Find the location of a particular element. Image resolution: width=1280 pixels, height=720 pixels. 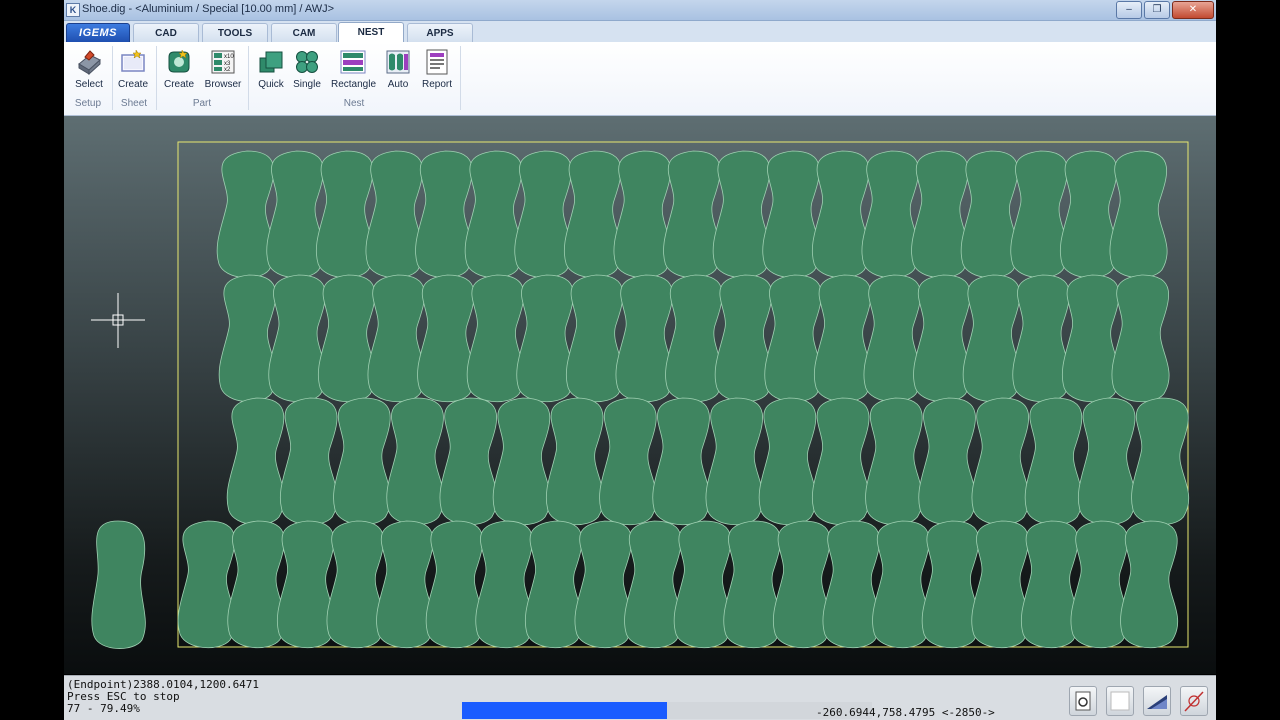

rectangle-nest-icon is located at coordinates (353, 62).